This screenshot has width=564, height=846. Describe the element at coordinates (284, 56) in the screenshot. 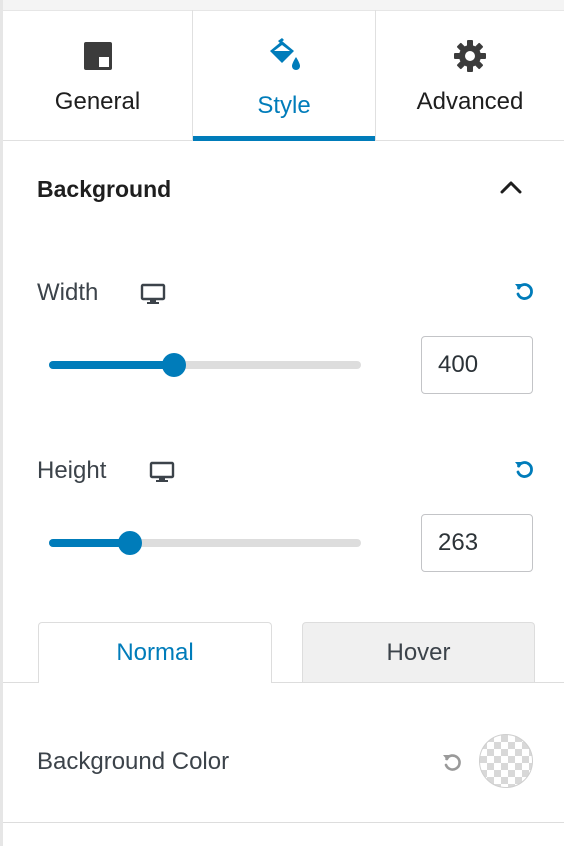

I see `paint-bucket-icon` at that location.